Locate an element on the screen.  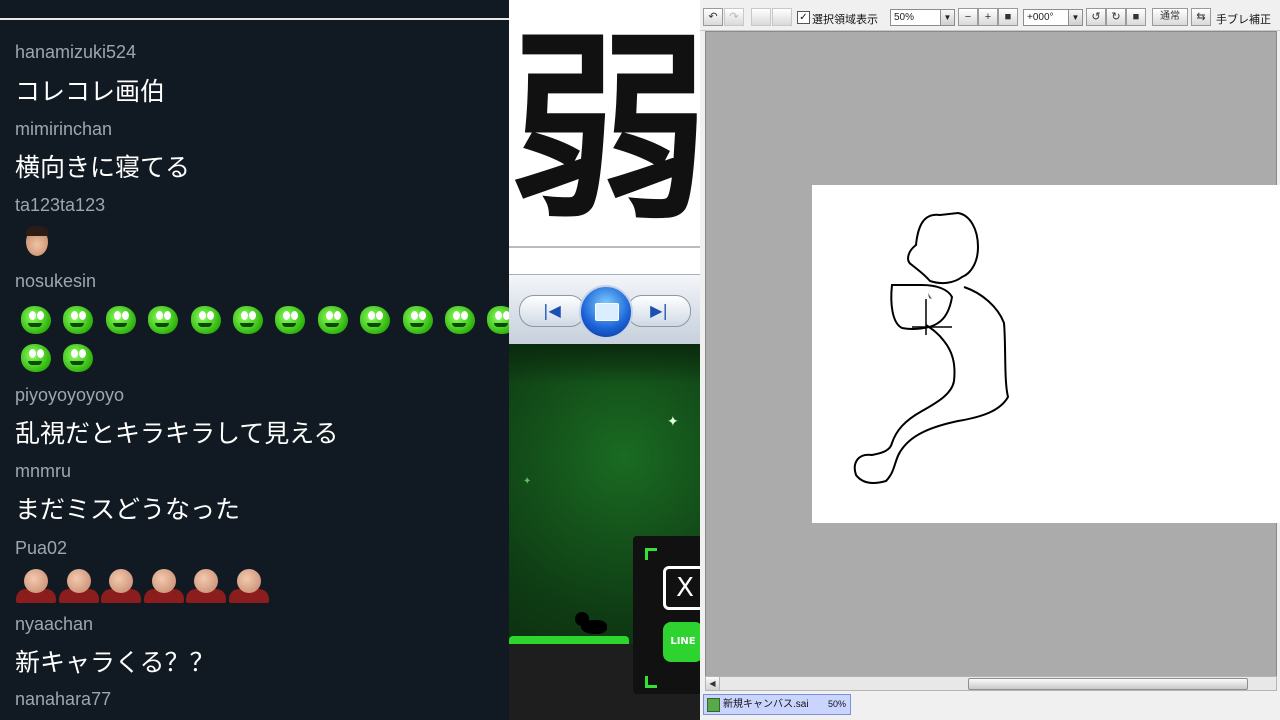
bird-character is located at coordinates (593, 625).